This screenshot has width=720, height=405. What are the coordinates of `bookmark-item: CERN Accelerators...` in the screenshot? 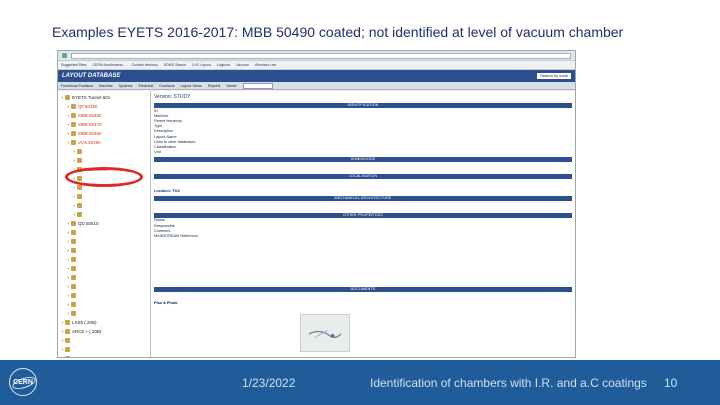 It's located at (109, 65).